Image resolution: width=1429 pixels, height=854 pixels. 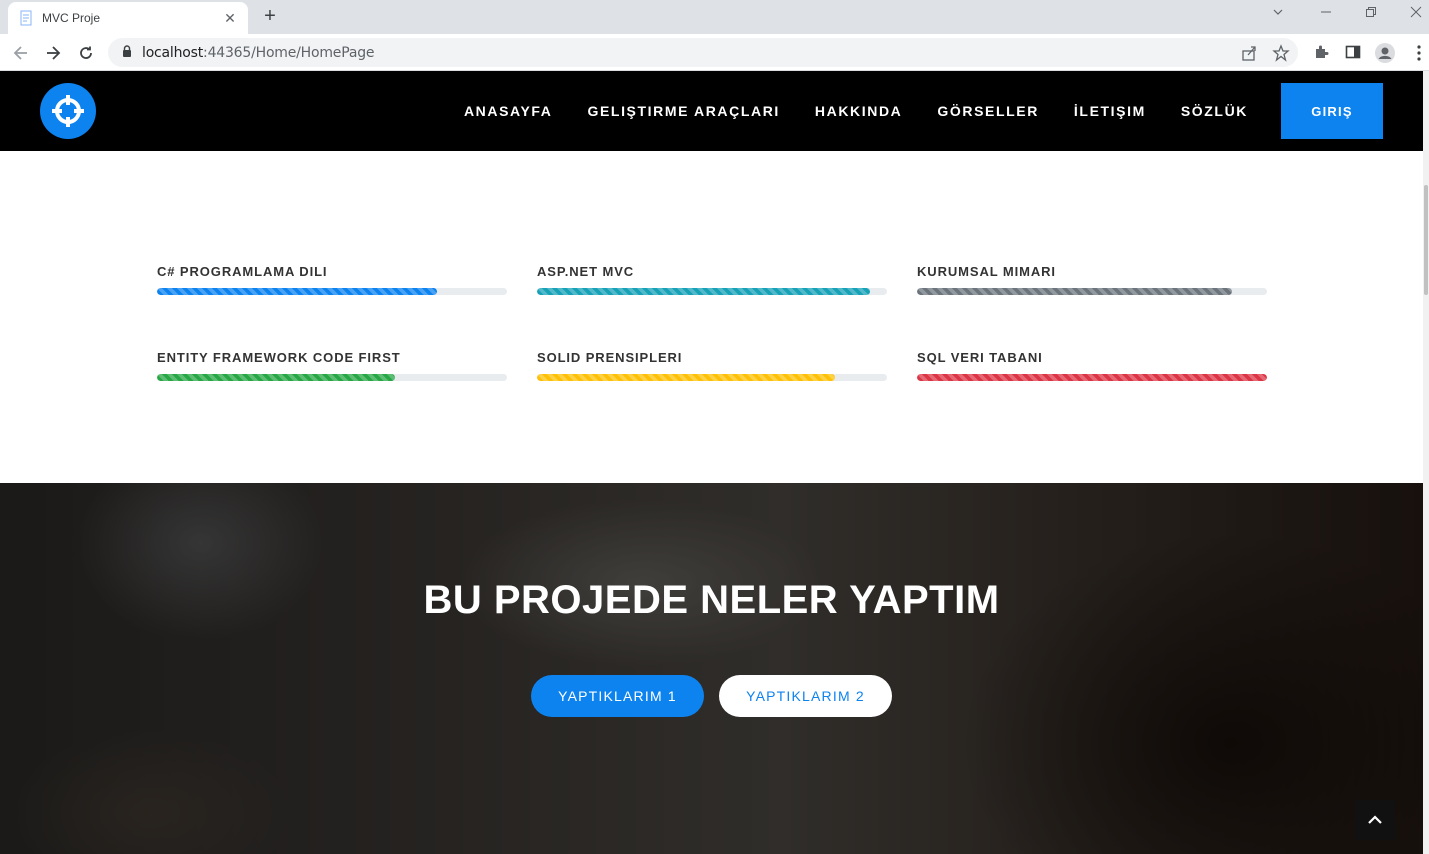 What do you see at coordinates (1281, 53) in the screenshot?
I see `bookmark-star-icon` at bounding box center [1281, 53].